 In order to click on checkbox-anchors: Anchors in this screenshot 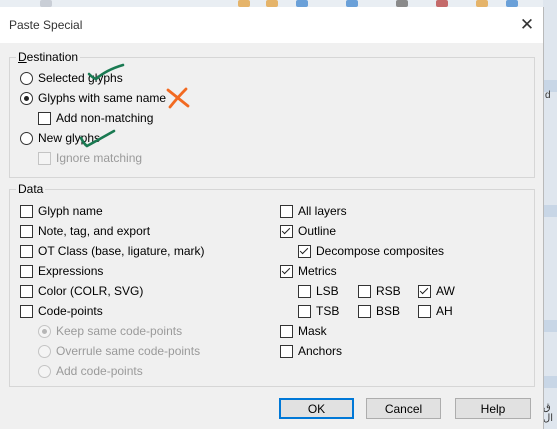, I will do `click(311, 351)`.